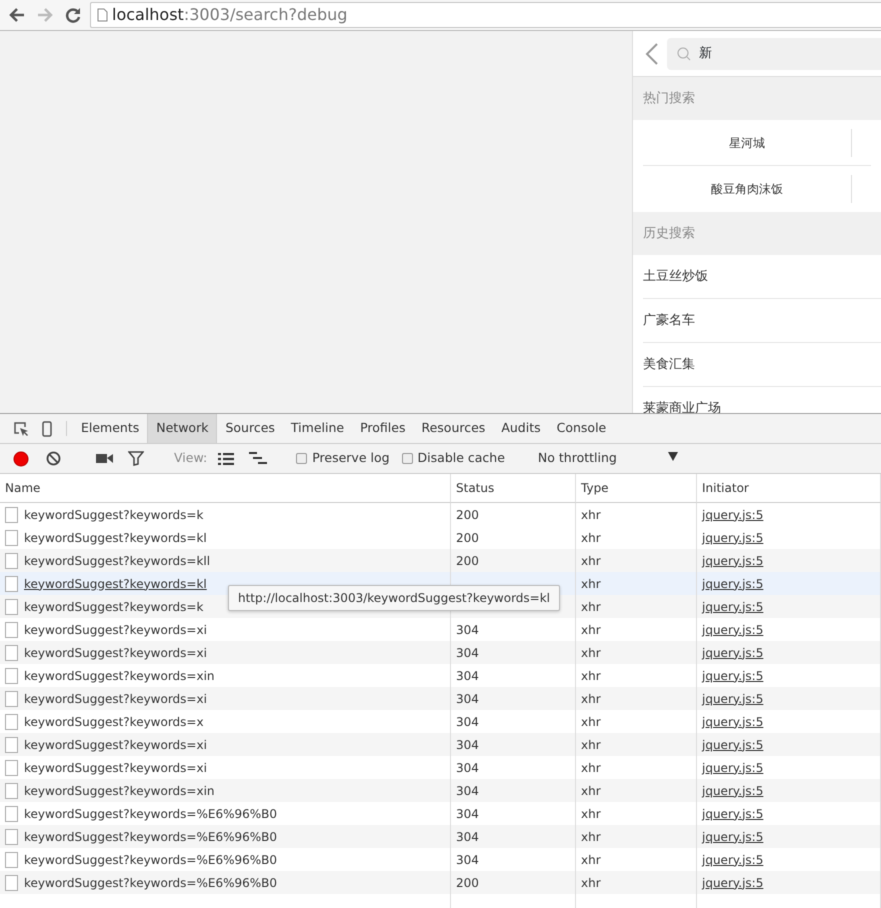  Describe the element at coordinates (148, 14) in the screenshot. I see `url-text: localhost` at that location.